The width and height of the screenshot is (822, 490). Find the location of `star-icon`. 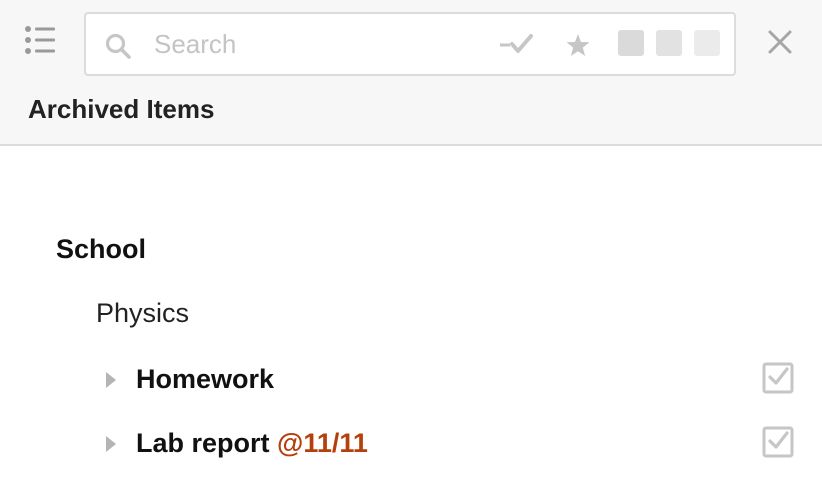

star-icon is located at coordinates (578, 45).